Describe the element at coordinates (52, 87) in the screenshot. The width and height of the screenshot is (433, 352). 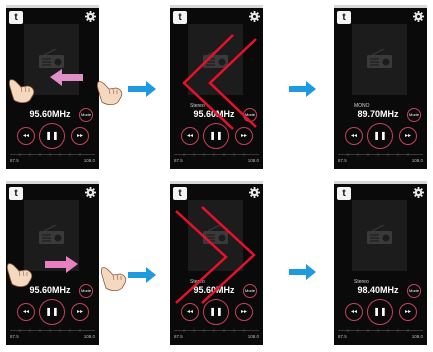
I see `phone-screen-1: t 95.60MHz Mode ◂◂ ❚❚ ▸▸ 87.5 108.0` at that location.